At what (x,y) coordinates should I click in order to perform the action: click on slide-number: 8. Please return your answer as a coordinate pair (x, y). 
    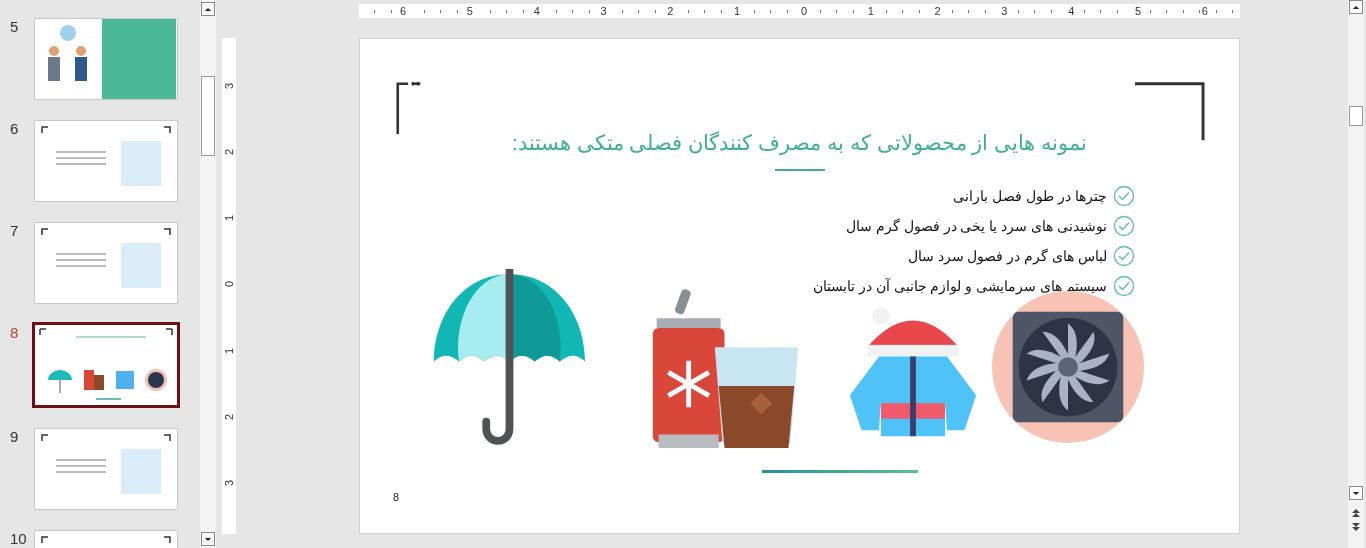
    Looking at the image, I should click on (396, 497).